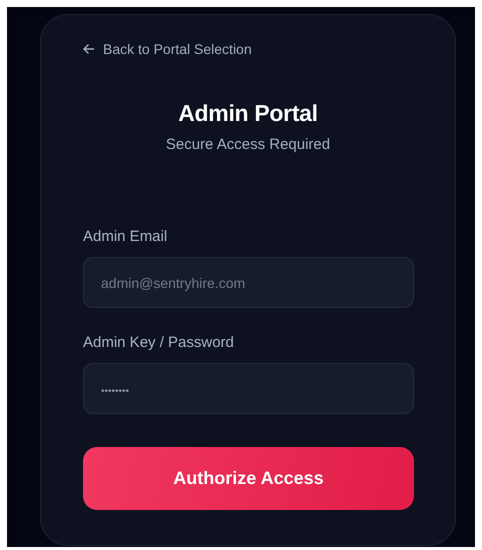 The width and height of the screenshot is (482, 550). What do you see at coordinates (248, 388) in the screenshot?
I see `password-field: ••••••••` at bounding box center [248, 388].